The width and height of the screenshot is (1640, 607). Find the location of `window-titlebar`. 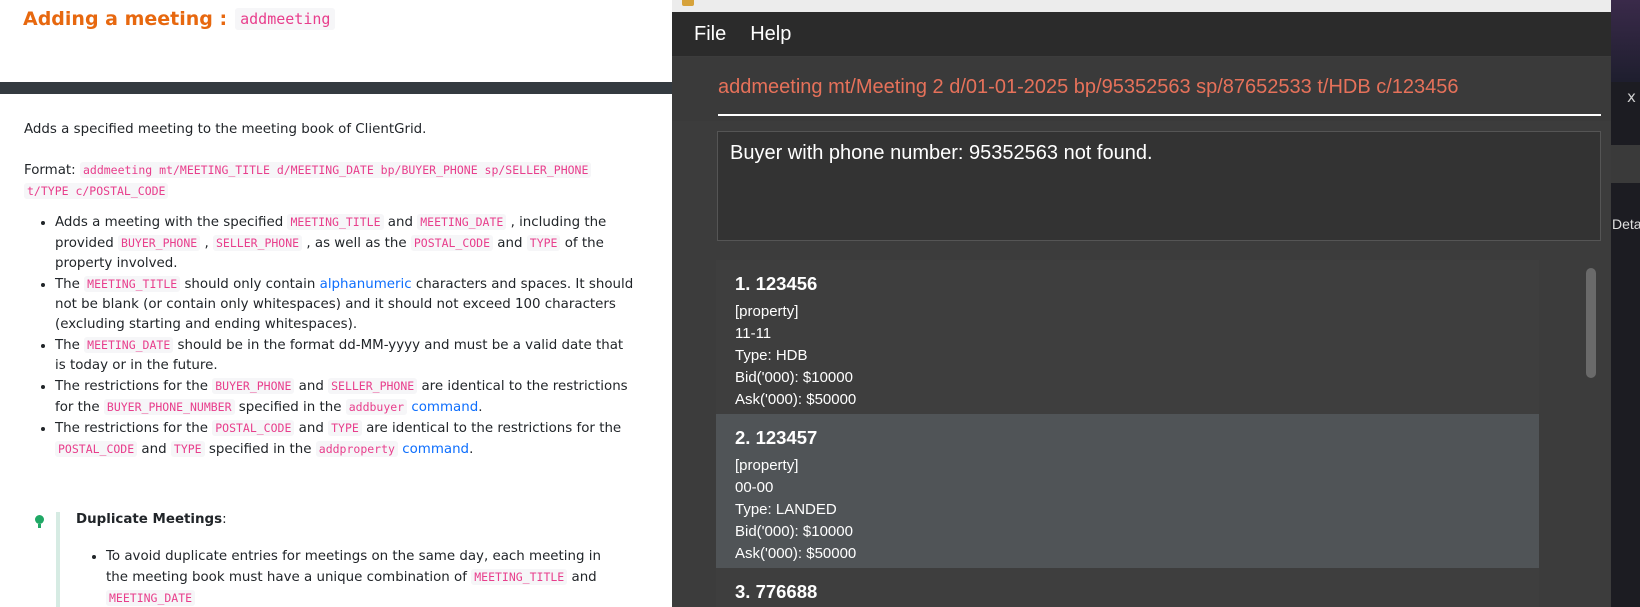

window-titlebar is located at coordinates (1141, 6).